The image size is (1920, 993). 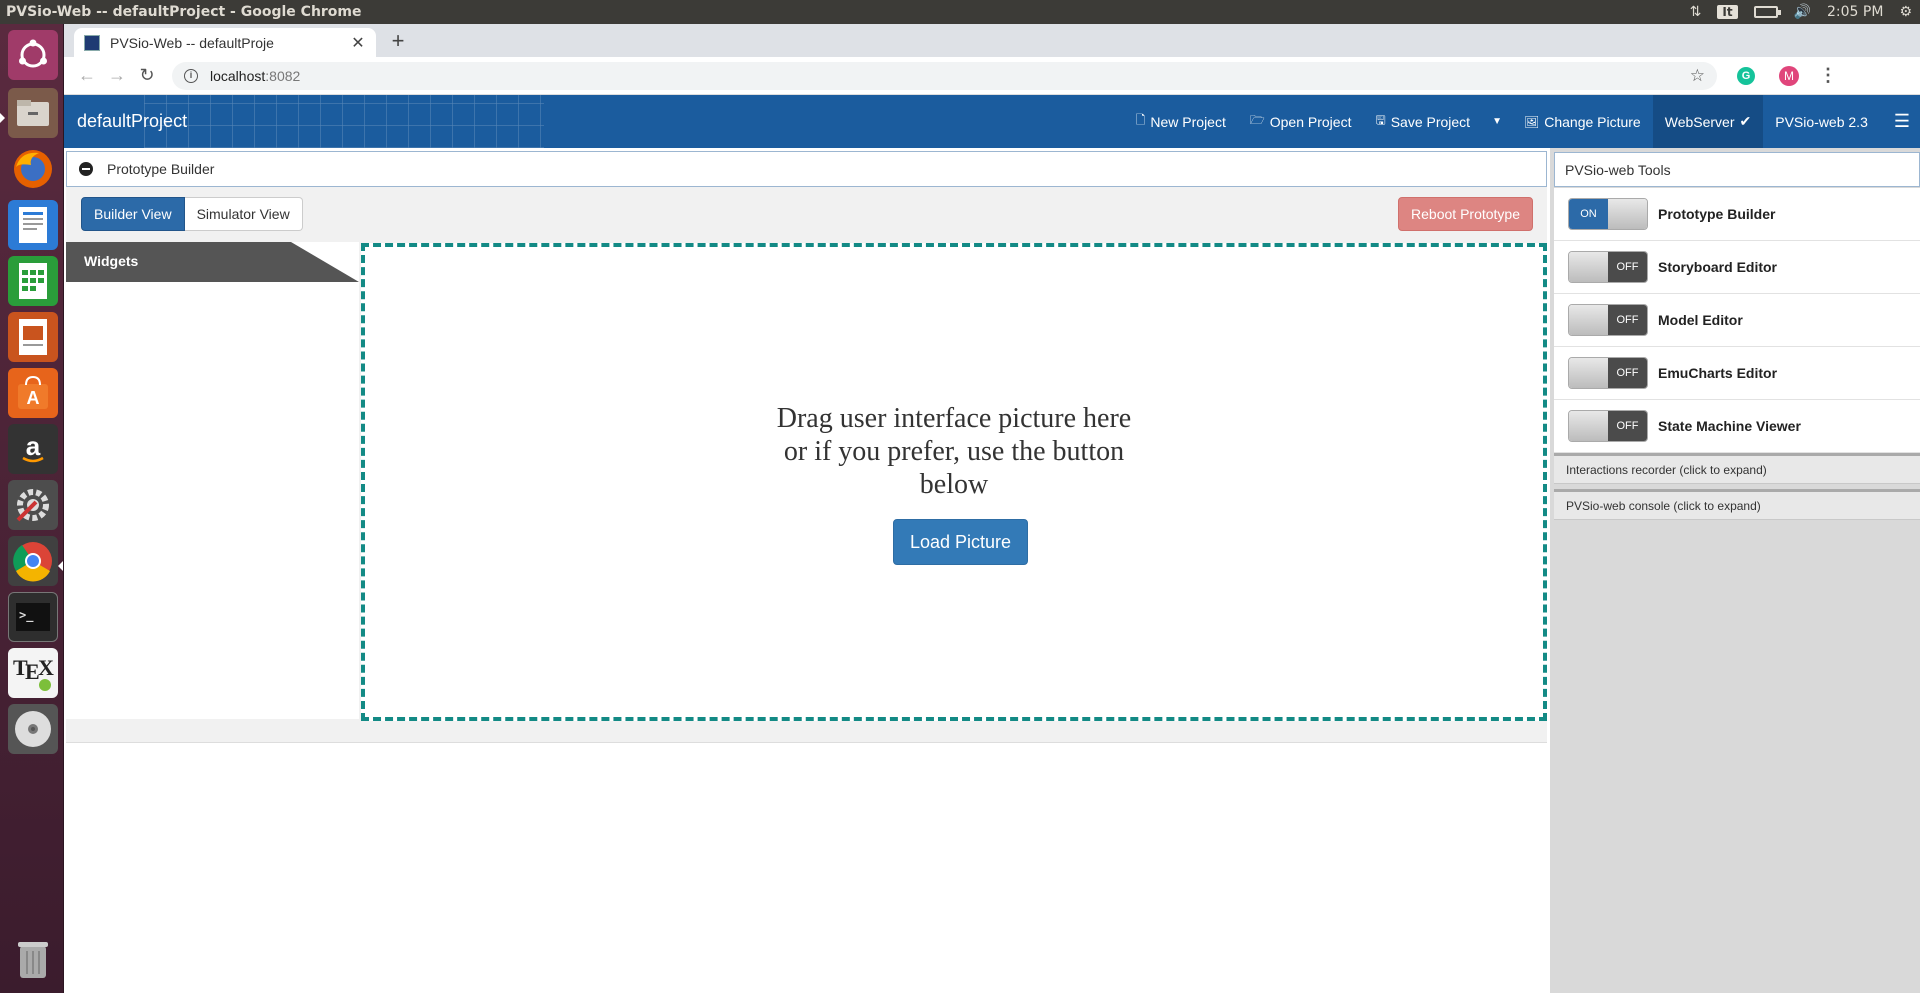 What do you see at coordinates (1727, 12) in the screenshot?
I see `keyboard-layout-indicator: It` at bounding box center [1727, 12].